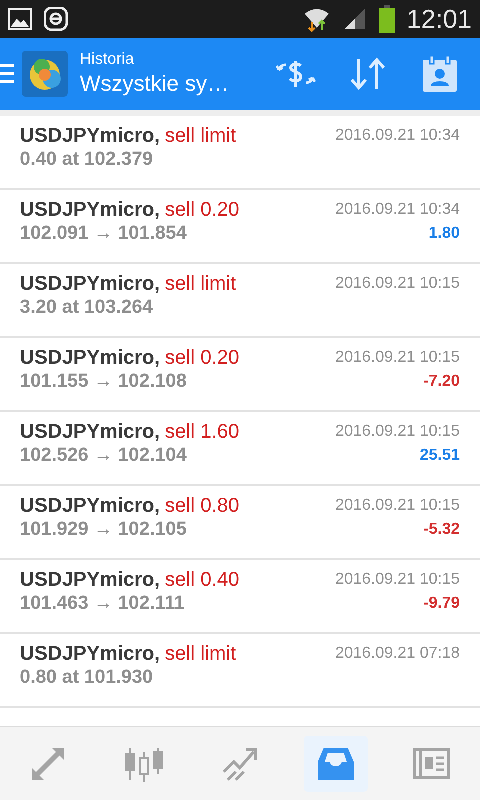  Describe the element at coordinates (20, 19) in the screenshot. I see `image-icon` at that location.